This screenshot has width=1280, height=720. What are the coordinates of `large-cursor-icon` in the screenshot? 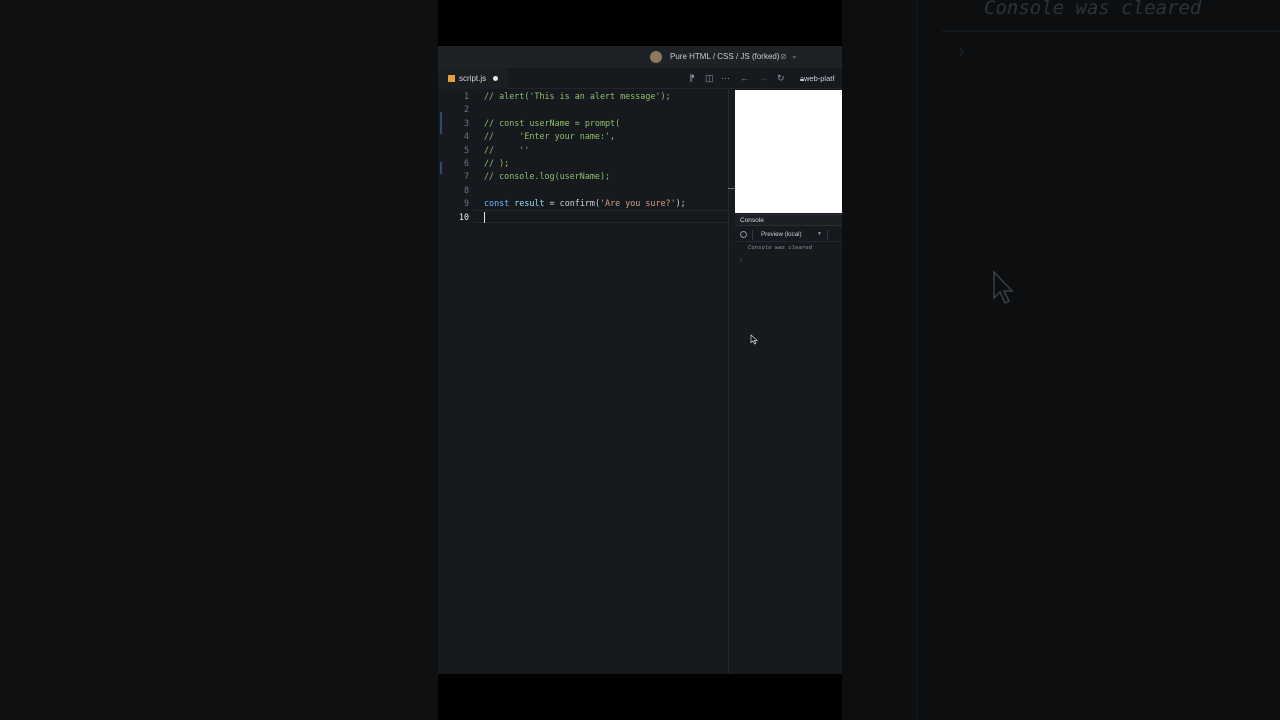 It's located at (1004, 290).